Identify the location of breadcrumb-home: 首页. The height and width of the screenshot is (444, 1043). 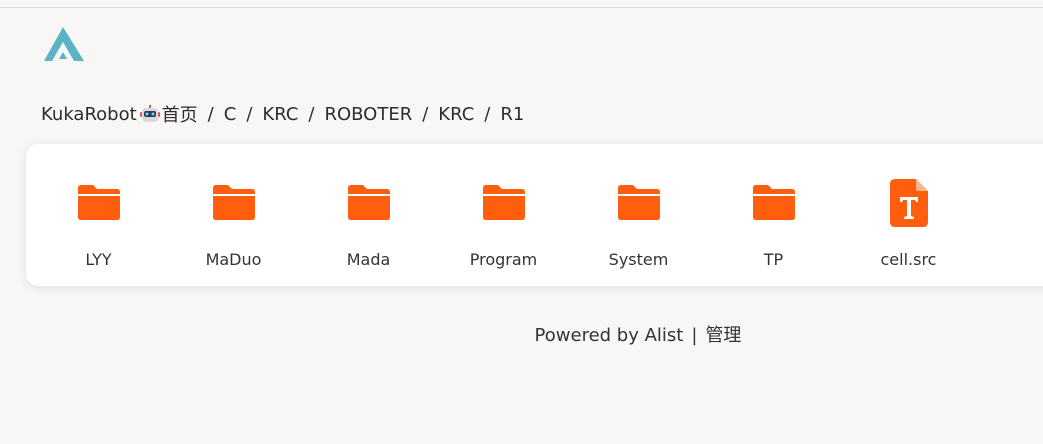
(180, 114).